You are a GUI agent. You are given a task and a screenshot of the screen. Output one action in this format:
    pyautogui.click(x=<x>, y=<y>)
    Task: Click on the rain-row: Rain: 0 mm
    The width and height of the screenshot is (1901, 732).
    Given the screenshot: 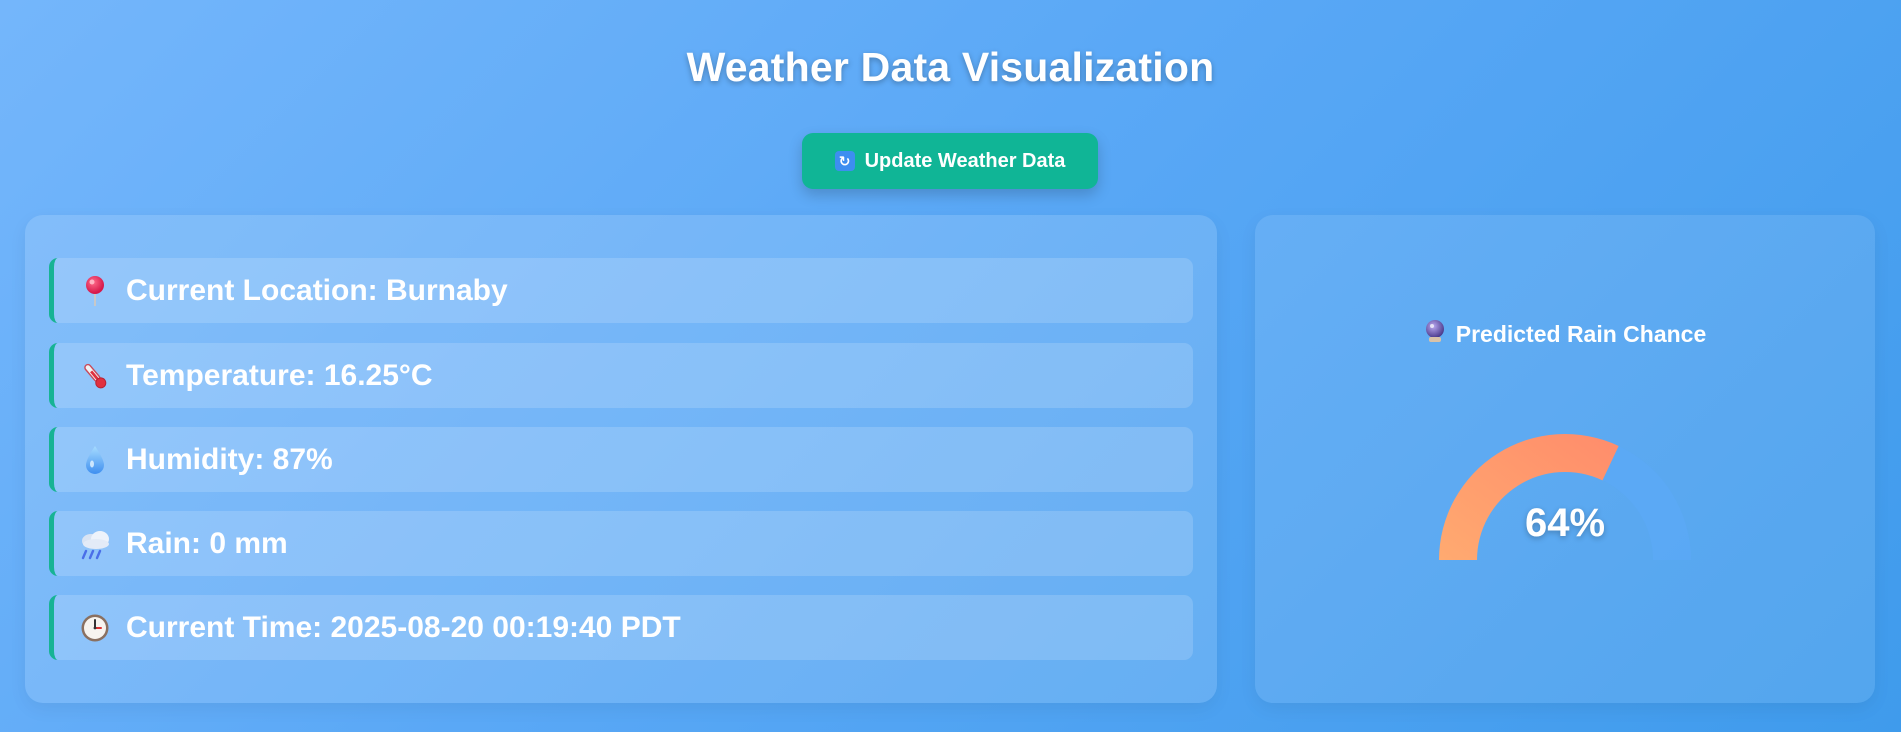 What is the action you would take?
    pyautogui.click(x=621, y=543)
    